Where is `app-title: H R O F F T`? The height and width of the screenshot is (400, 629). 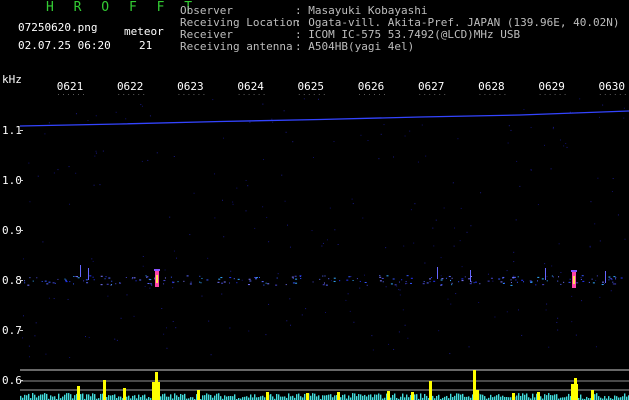
app-title: H R O F F T is located at coordinates (122, 7).